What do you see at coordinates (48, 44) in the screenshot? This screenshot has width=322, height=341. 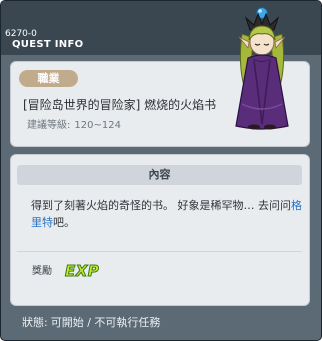 I see `window-title: QUEST INFO` at bounding box center [48, 44].